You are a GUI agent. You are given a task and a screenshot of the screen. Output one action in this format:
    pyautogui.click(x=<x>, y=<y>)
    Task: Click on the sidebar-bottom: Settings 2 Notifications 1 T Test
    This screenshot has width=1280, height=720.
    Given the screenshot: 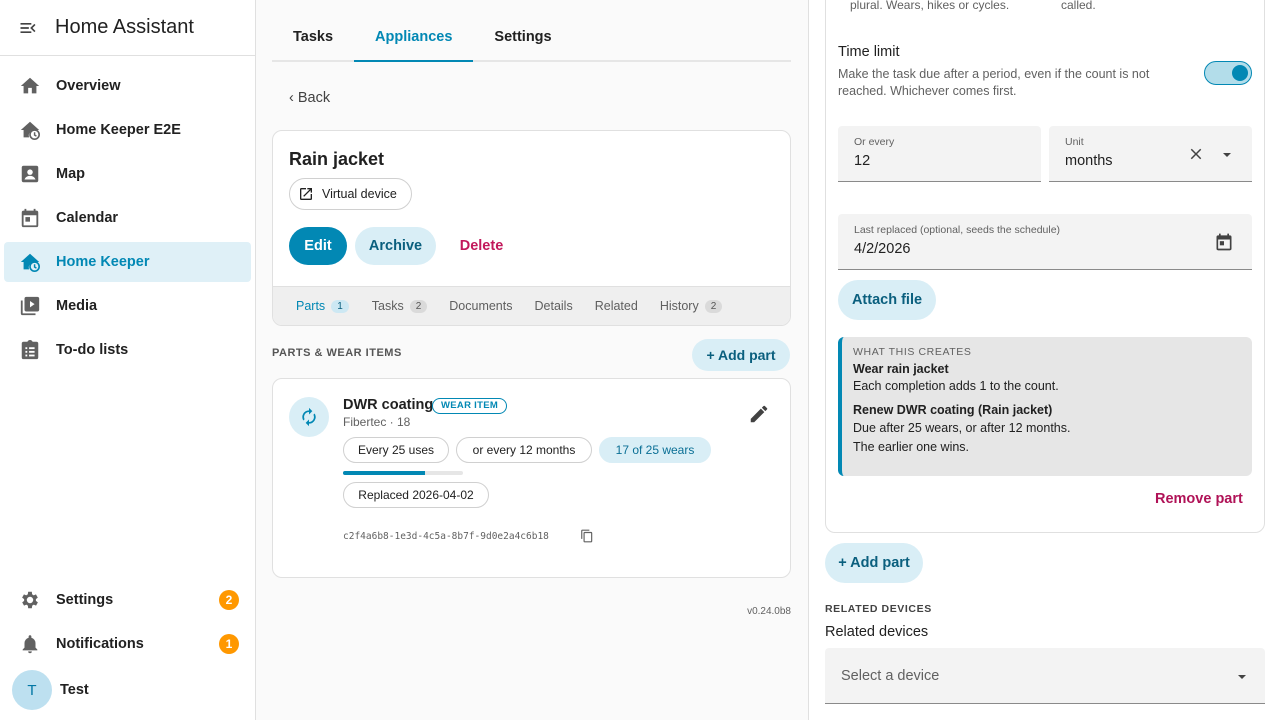 What is the action you would take?
    pyautogui.click(x=127, y=649)
    